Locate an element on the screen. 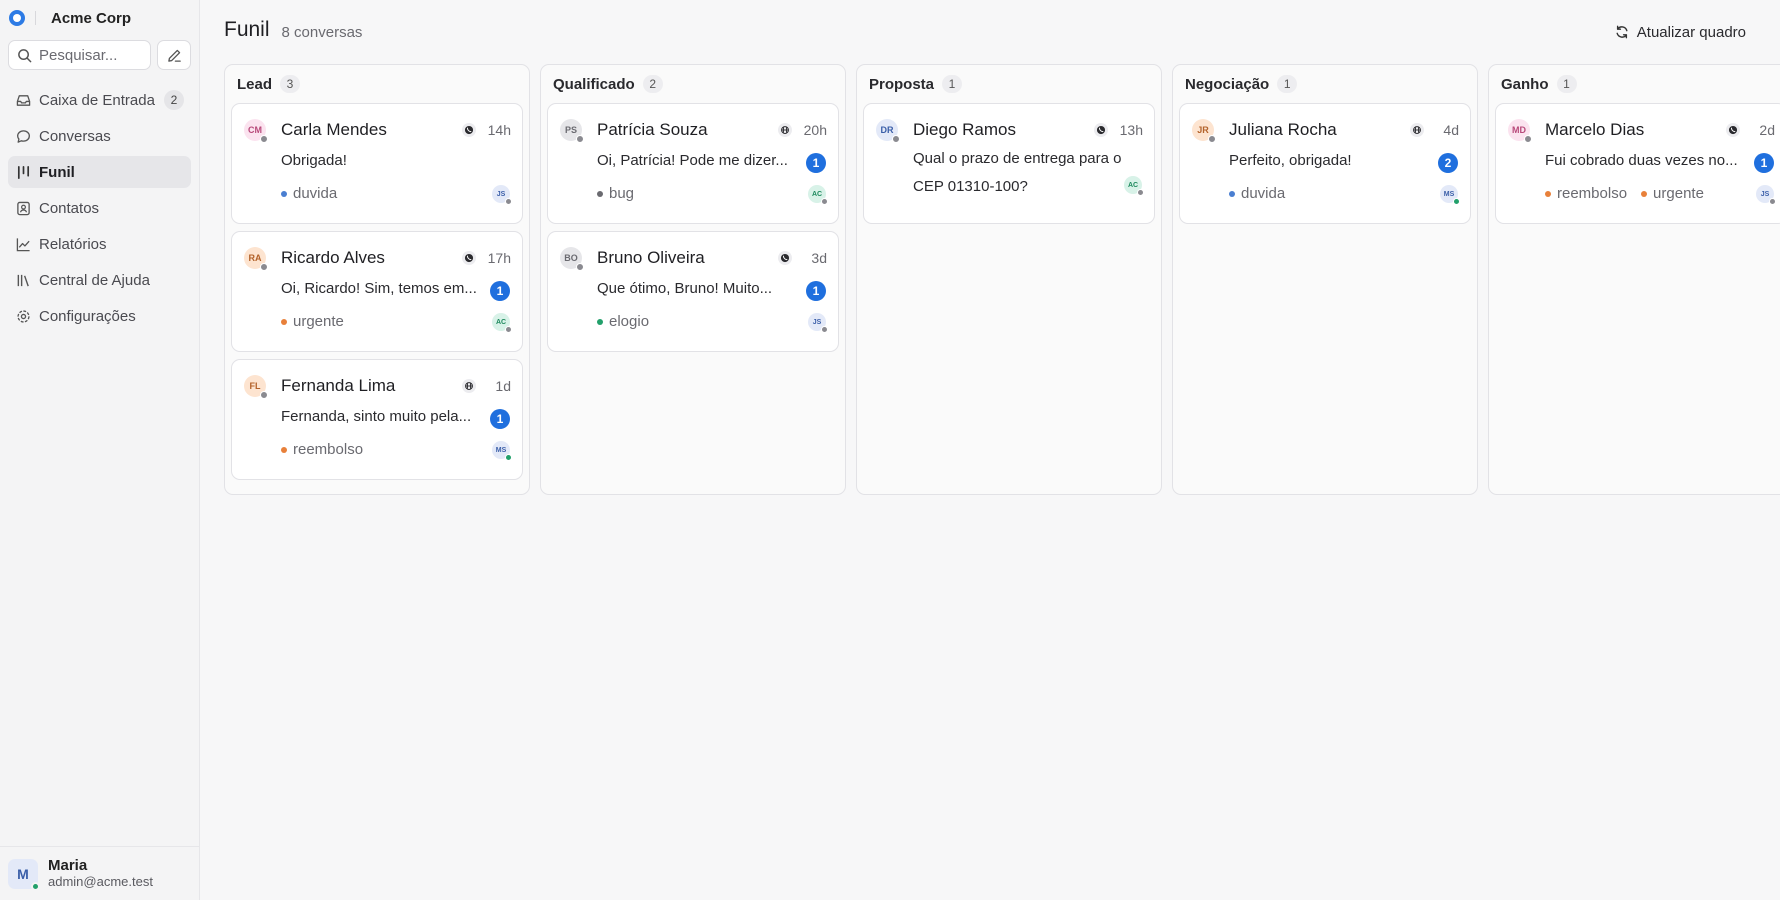  sidebar-item-label: Contatos is located at coordinates (69, 208).